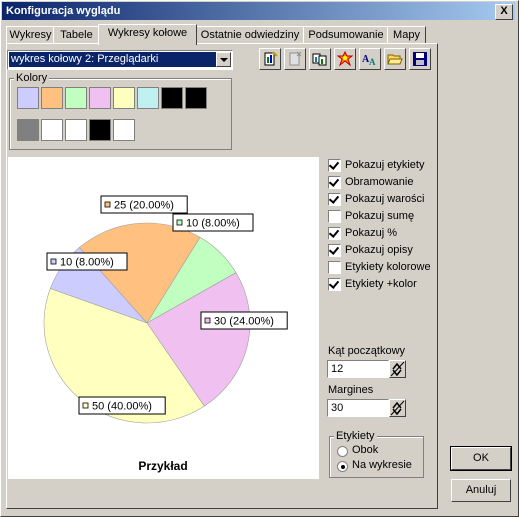 This screenshot has height=517, width=519. I want to click on margins-input: 30, so click(358, 408).